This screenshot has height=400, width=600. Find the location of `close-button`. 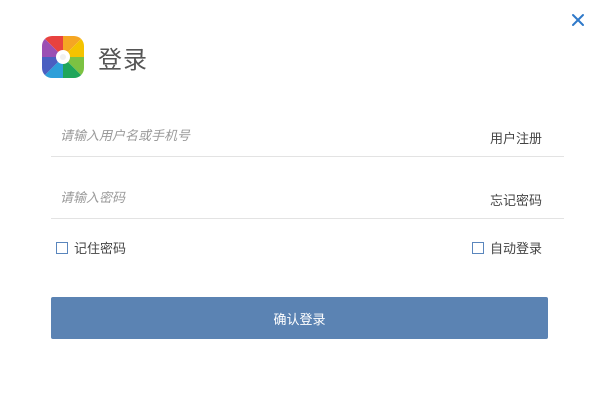

close-button is located at coordinates (578, 20).